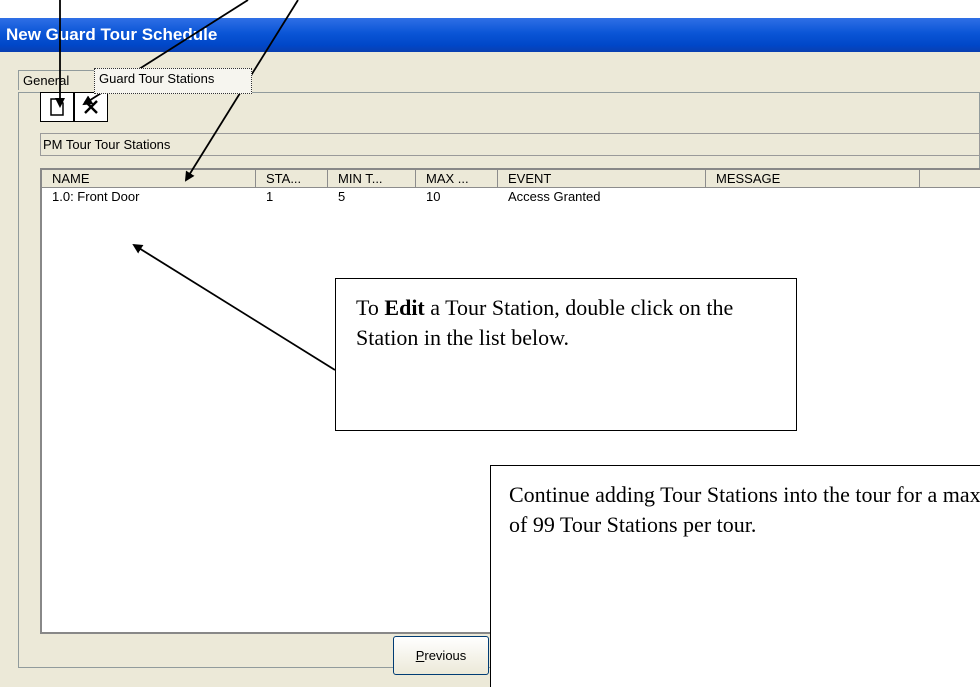 The image size is (980, 687). What do you see at coordinates (96, 196) in the screenshot?
I see `cell-name: 1.0: Front Door` at bounding box center [96, 196].